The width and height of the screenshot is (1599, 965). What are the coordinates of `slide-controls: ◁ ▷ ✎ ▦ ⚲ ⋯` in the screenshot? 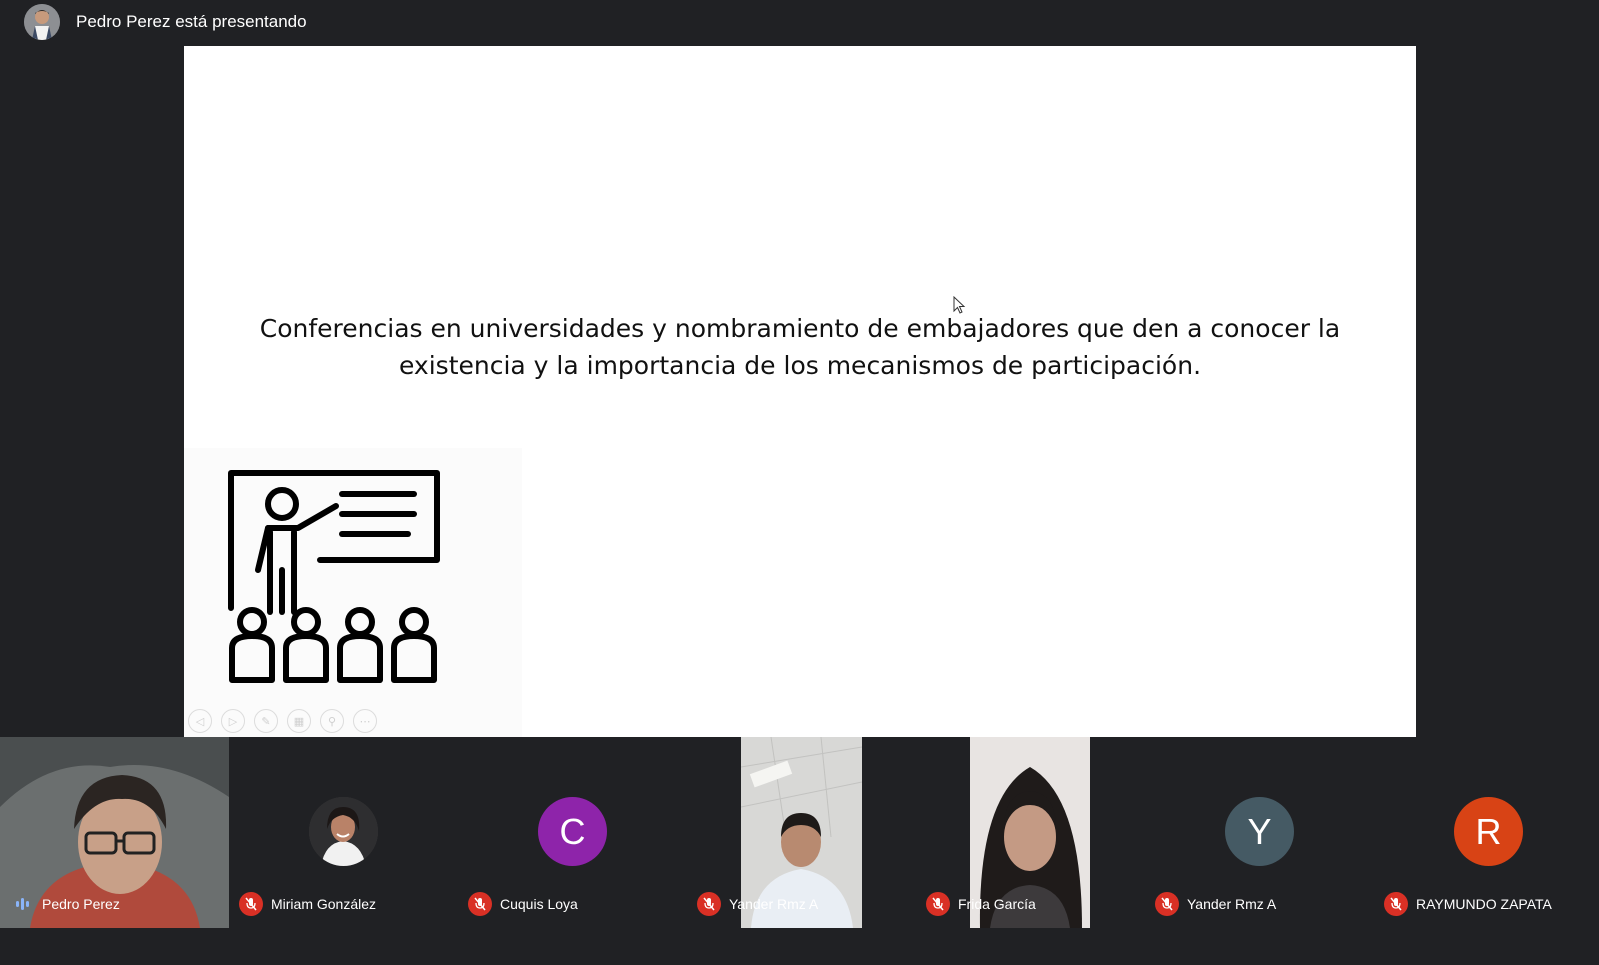 It's located at (282, 721).